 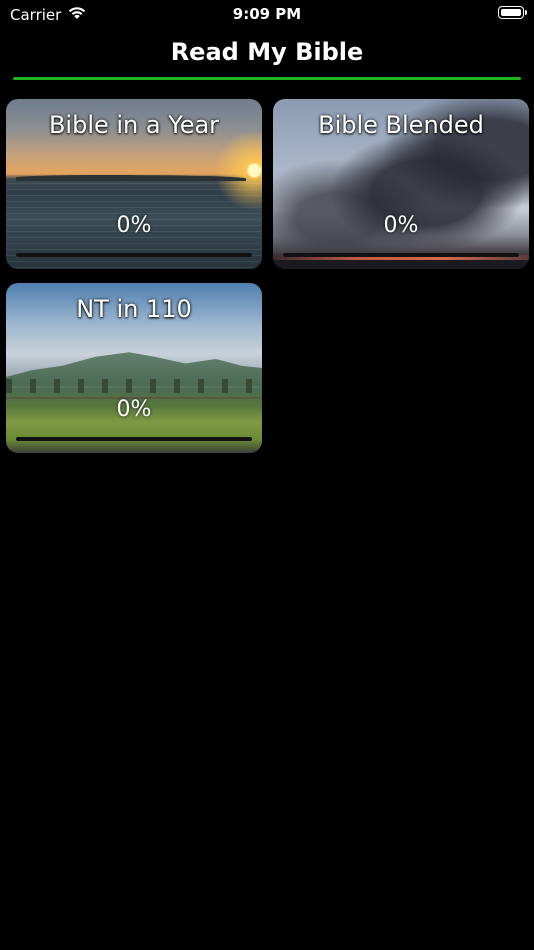 I want to click on plan-title: Bible in a Year, so click(x=134, y=125).